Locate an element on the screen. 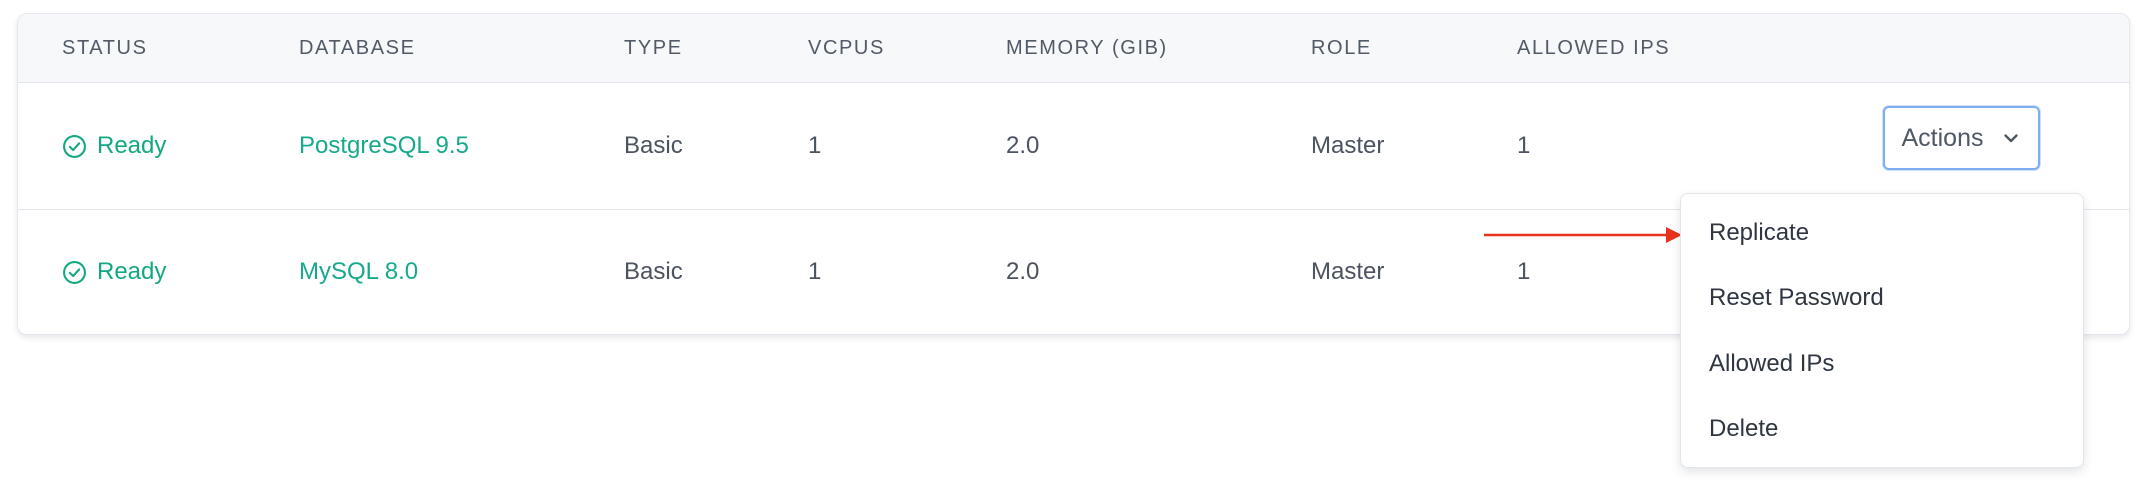 This screenshot has width=2146, height=488. database-link: MySQL 8.0 is located at coordinates (358, 272).